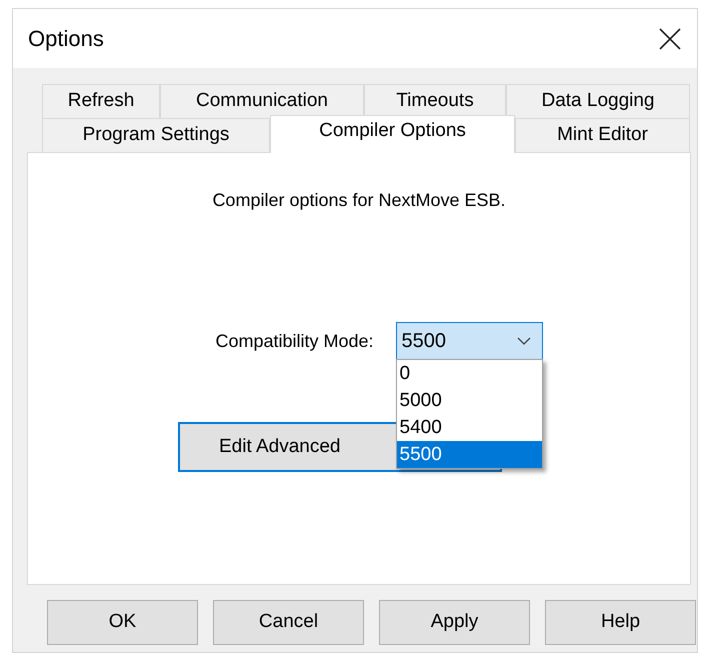 Image resolution: width=708 pixels, height=653 pixels. Describe the element at coordinates (359, 200) in the screenshot. I see `description-text: Compiler options for NextMove ESB.` at that location.